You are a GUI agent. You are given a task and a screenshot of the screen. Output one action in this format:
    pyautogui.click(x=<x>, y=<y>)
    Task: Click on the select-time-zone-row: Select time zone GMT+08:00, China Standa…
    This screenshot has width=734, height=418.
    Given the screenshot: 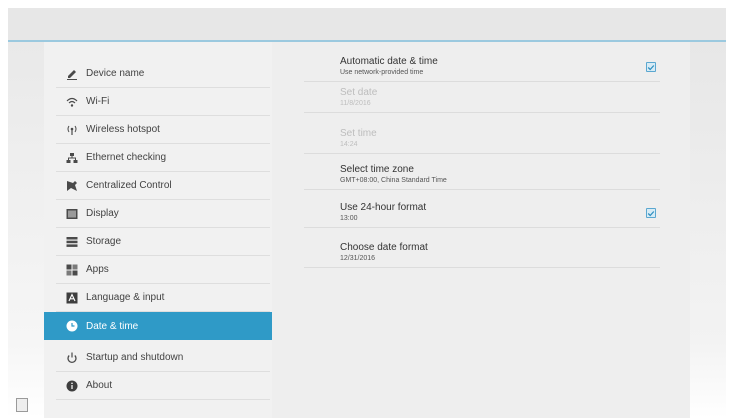 What is the action you would take?
    pyautogui.click(x=482, y=175)
    